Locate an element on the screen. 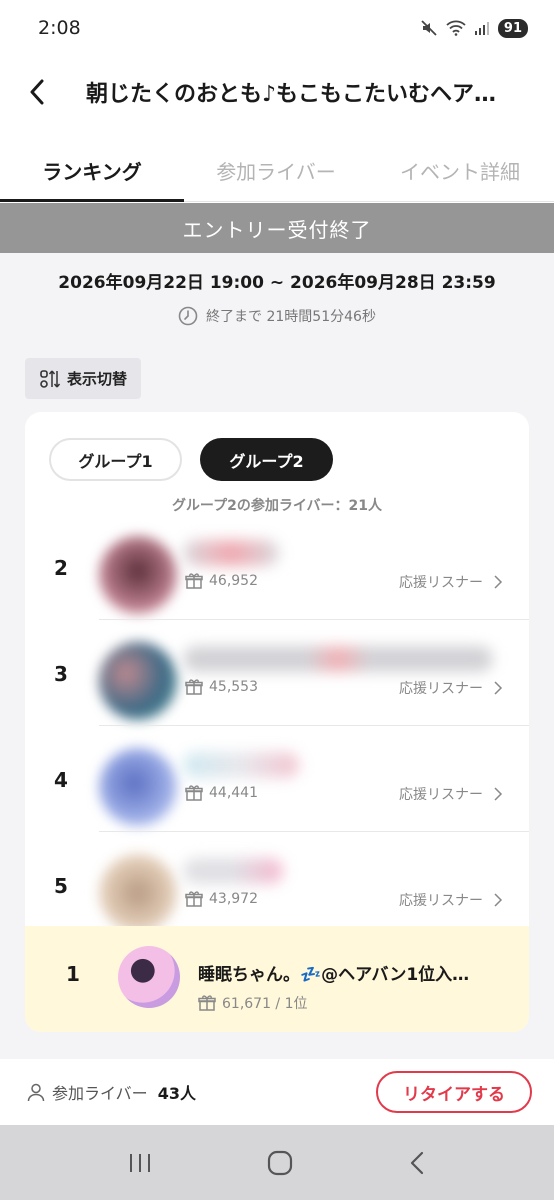  battery-indicator: 91 is located at coordinates (512, 28).